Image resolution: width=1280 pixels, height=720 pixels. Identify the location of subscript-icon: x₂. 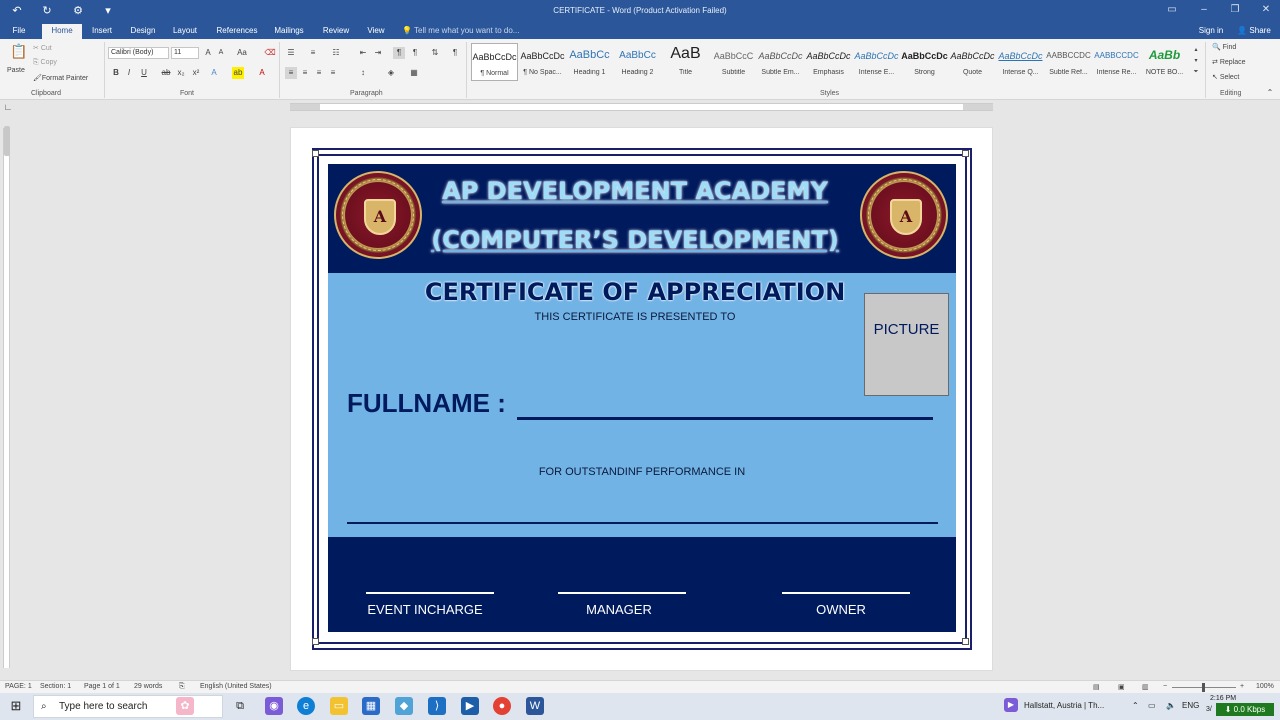
(181, 73).